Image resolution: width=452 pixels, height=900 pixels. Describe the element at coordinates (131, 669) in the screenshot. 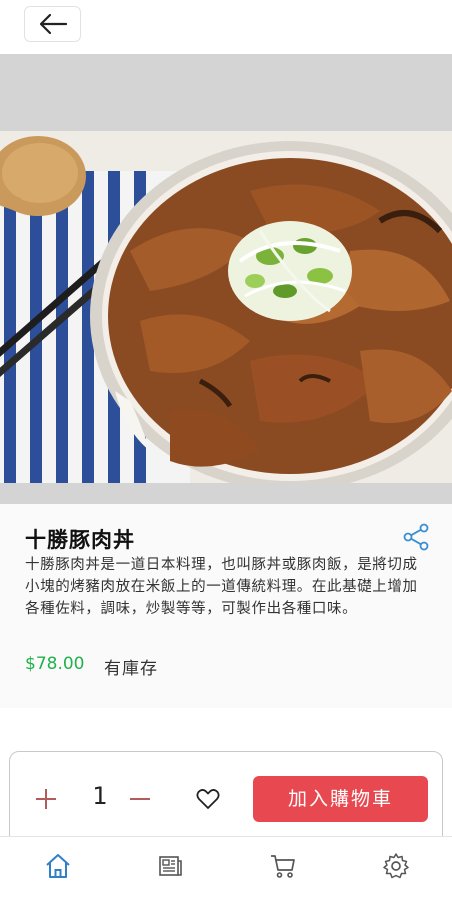

I see `stock-status: 有庫存` at that location.